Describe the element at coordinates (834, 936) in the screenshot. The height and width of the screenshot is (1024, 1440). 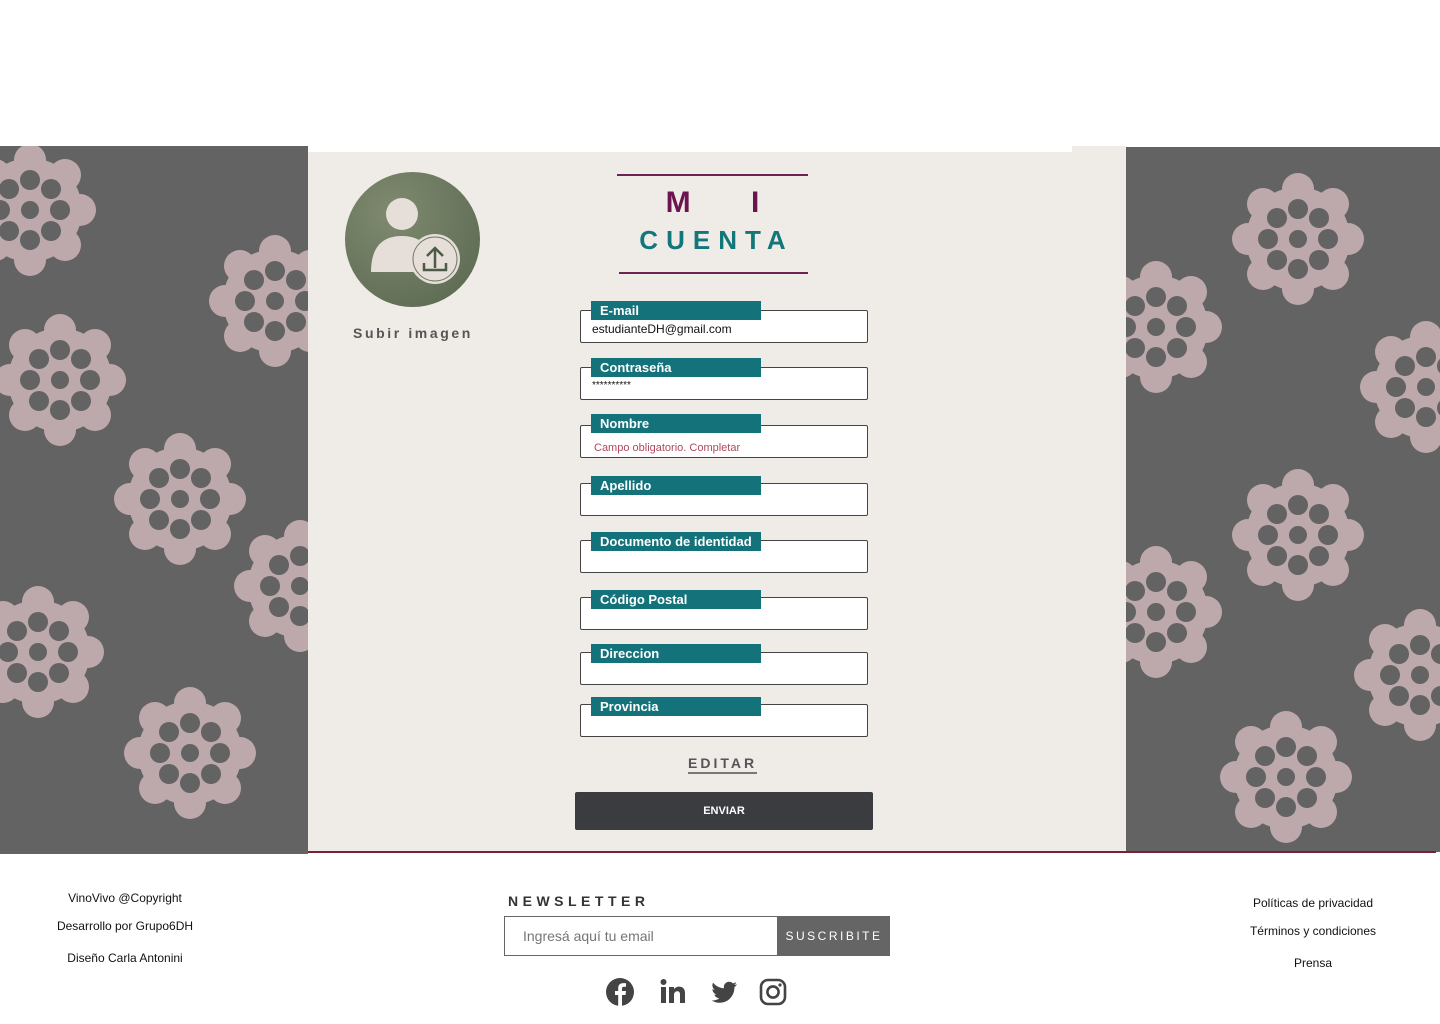
I see `subscribe-button: SUSCRIBITE` at that location.